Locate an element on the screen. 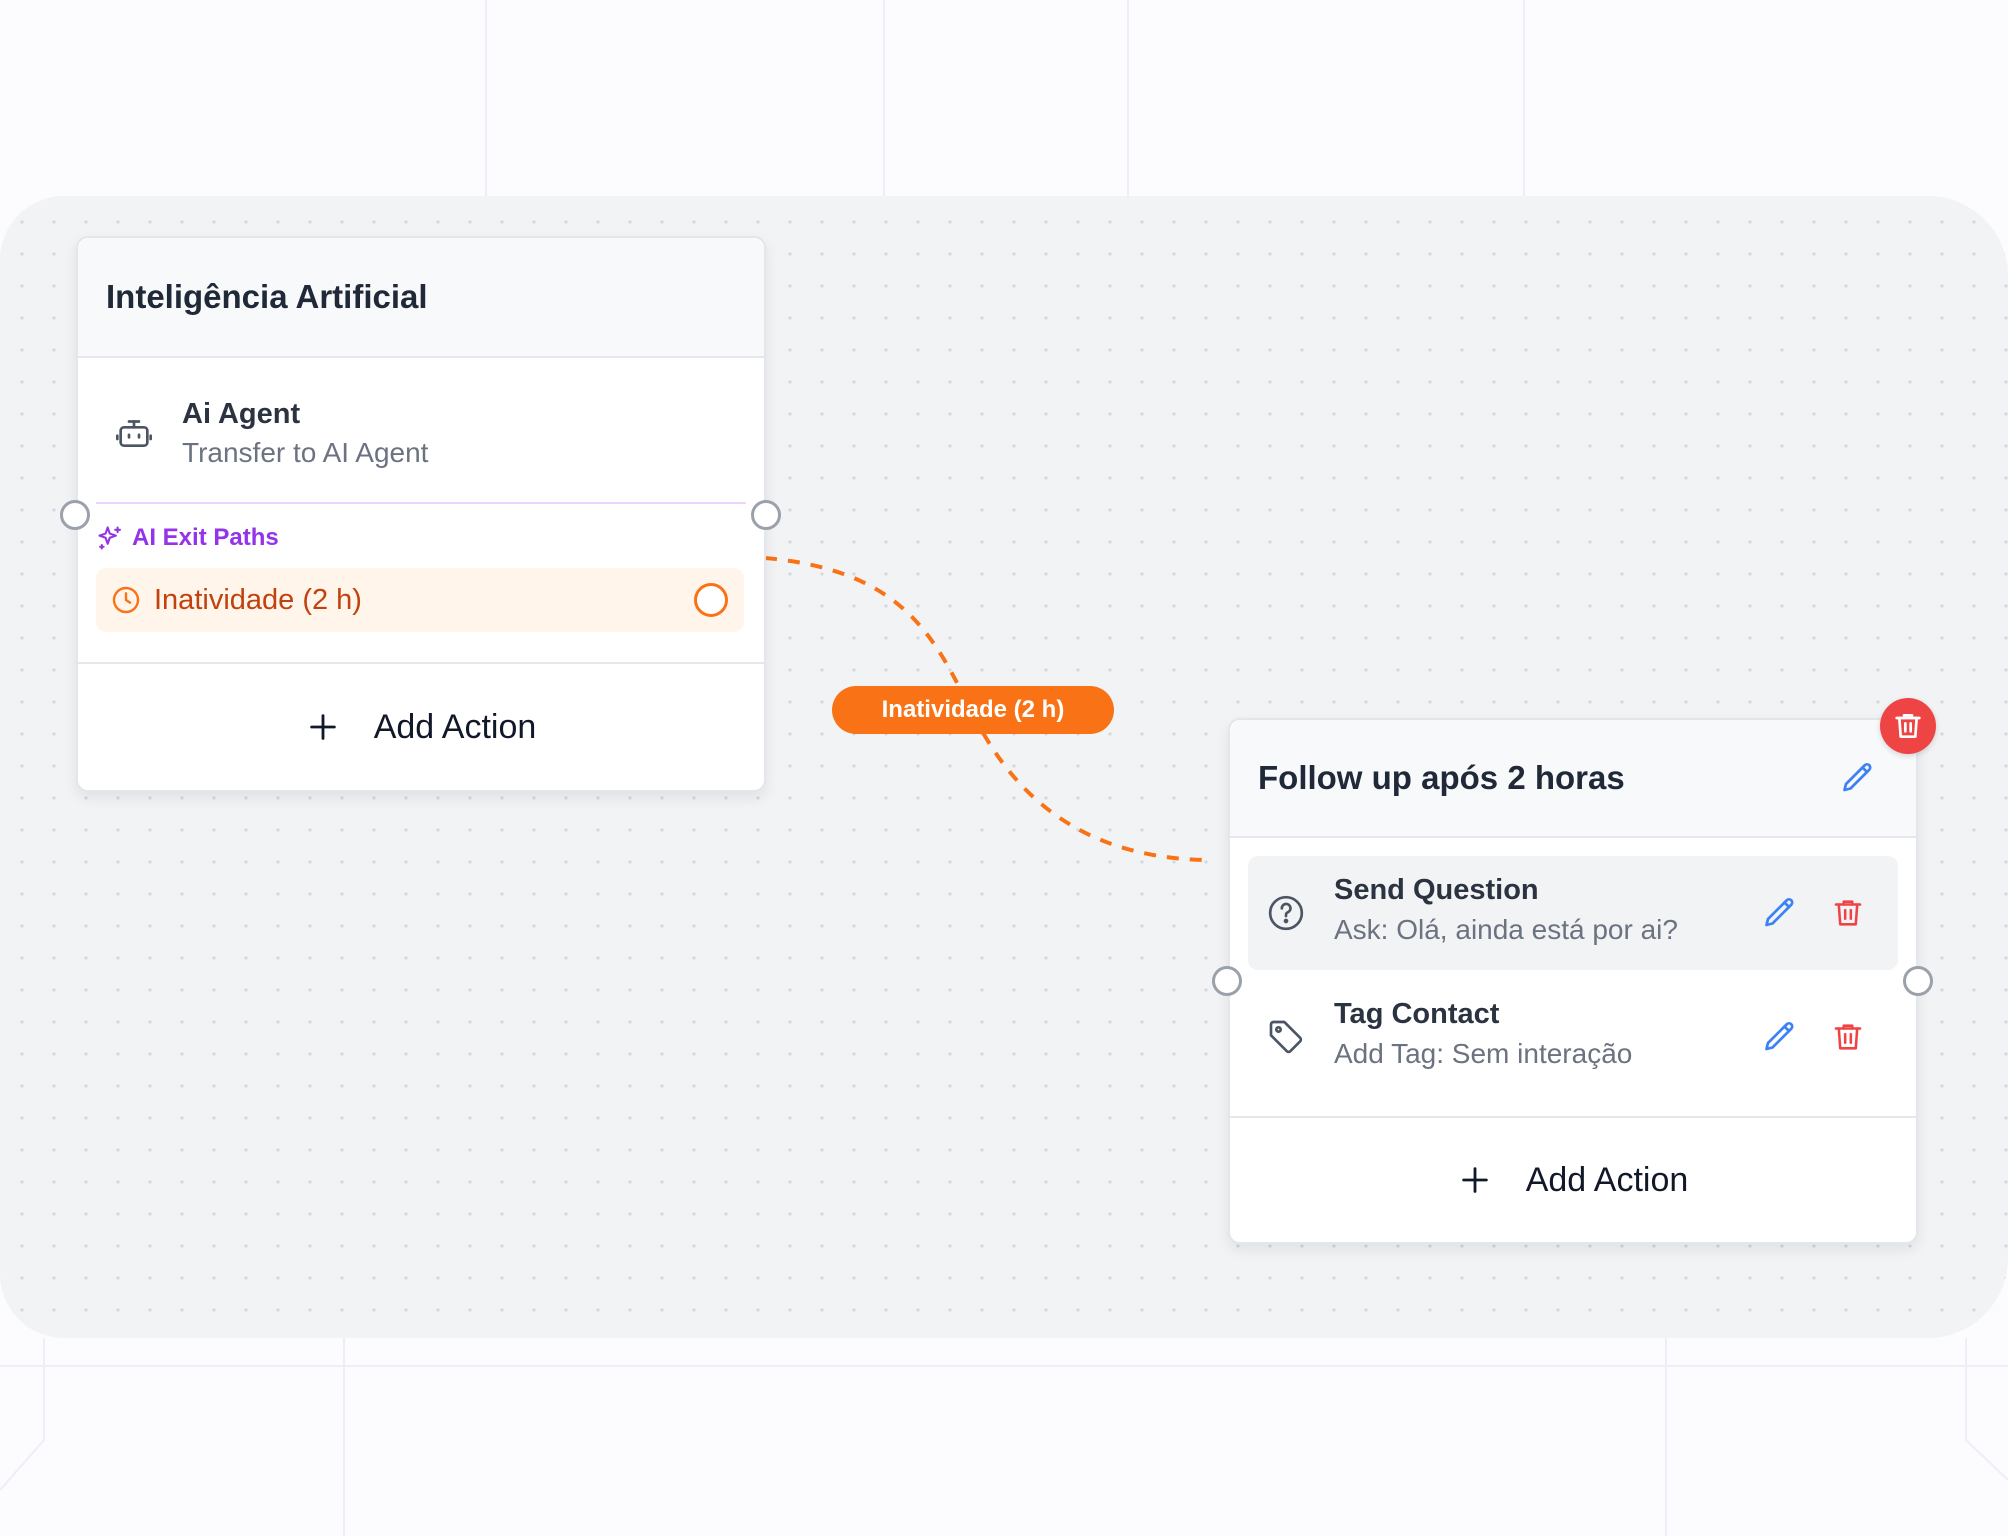 This screenshot has height=1536, width=2008. edit-send-question-button is located at coordinates (1780, 913).